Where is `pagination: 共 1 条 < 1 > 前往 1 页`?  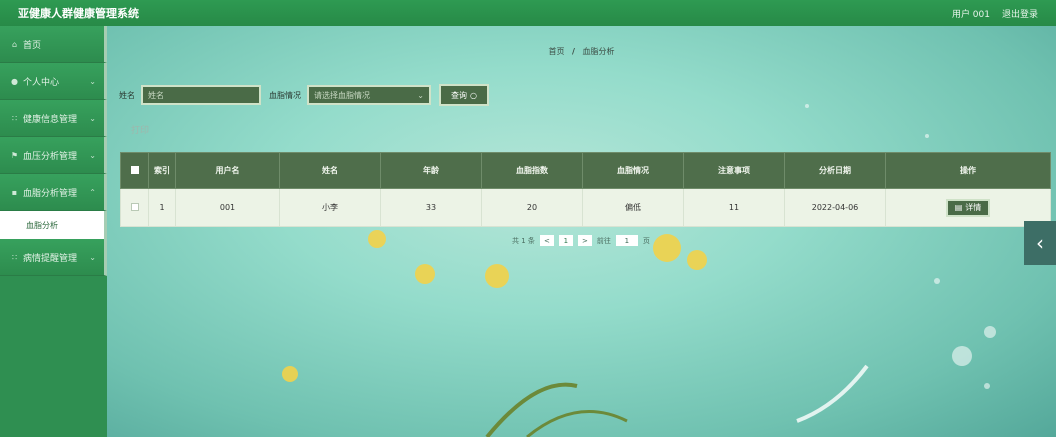
pagination: 共 1 条 < 1 > 前往 1 页 is located at coordinates (581, 240).